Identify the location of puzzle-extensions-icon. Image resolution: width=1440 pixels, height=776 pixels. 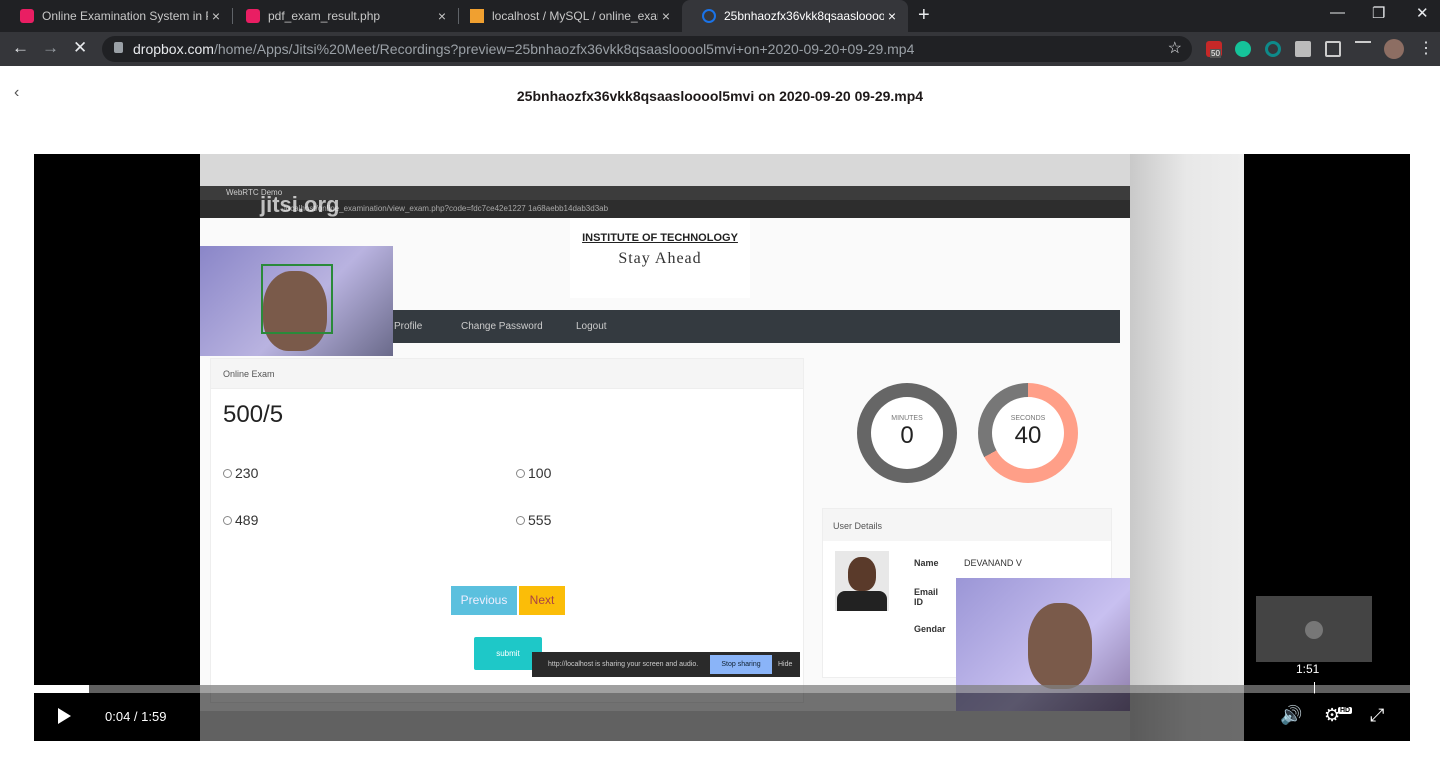
(1303, 49).